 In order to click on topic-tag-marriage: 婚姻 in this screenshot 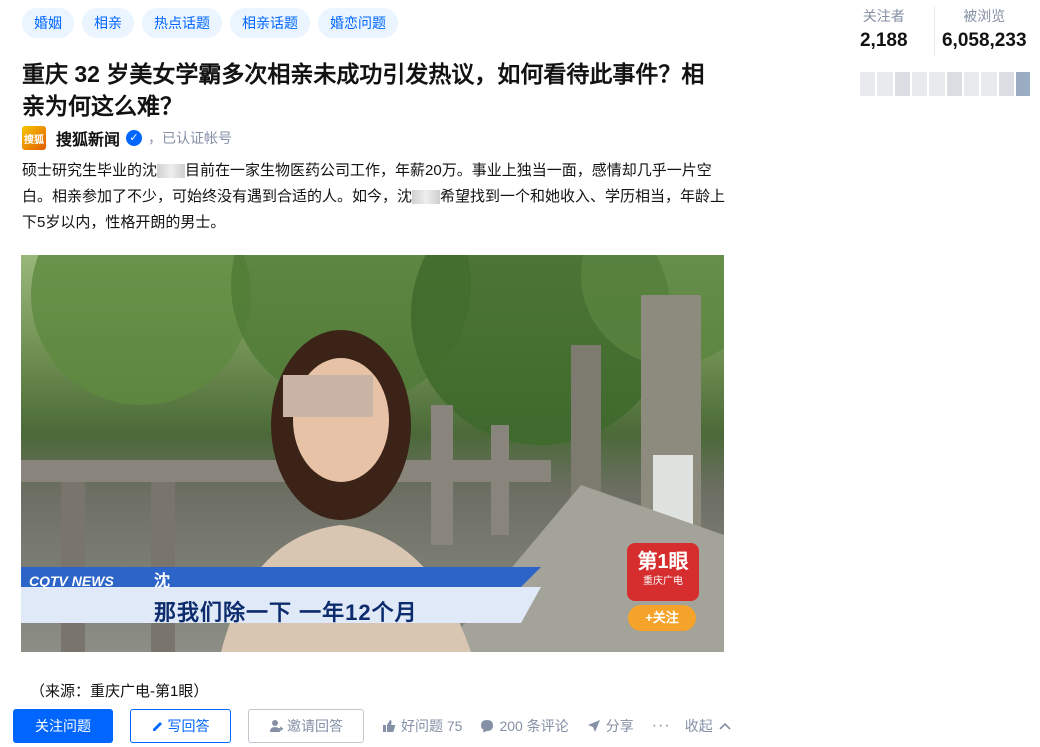, I will do `click(48, 23)`.